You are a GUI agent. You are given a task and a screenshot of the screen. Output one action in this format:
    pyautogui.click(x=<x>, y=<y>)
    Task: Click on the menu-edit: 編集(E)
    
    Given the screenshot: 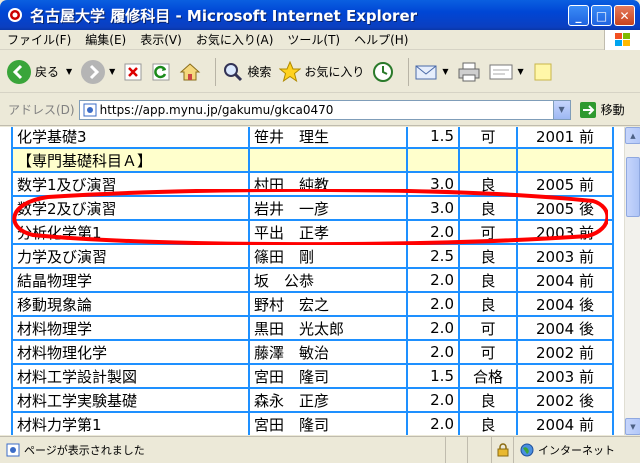 What is the action you would take?
    pyautogui.click(x=105, y=39)
    